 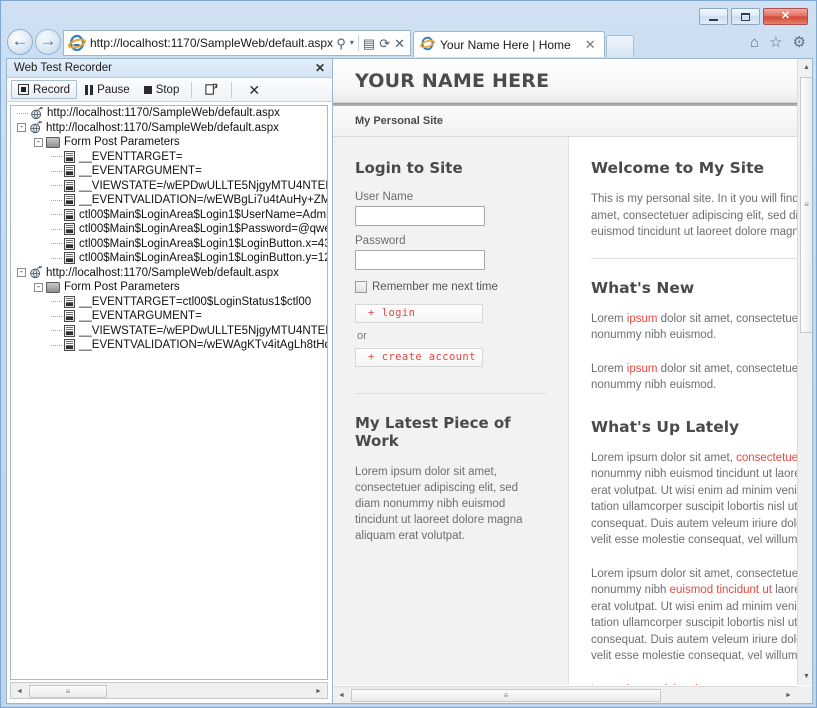 I want to click on scroll-grip-icon: ≡, so click(x=806, y=204).